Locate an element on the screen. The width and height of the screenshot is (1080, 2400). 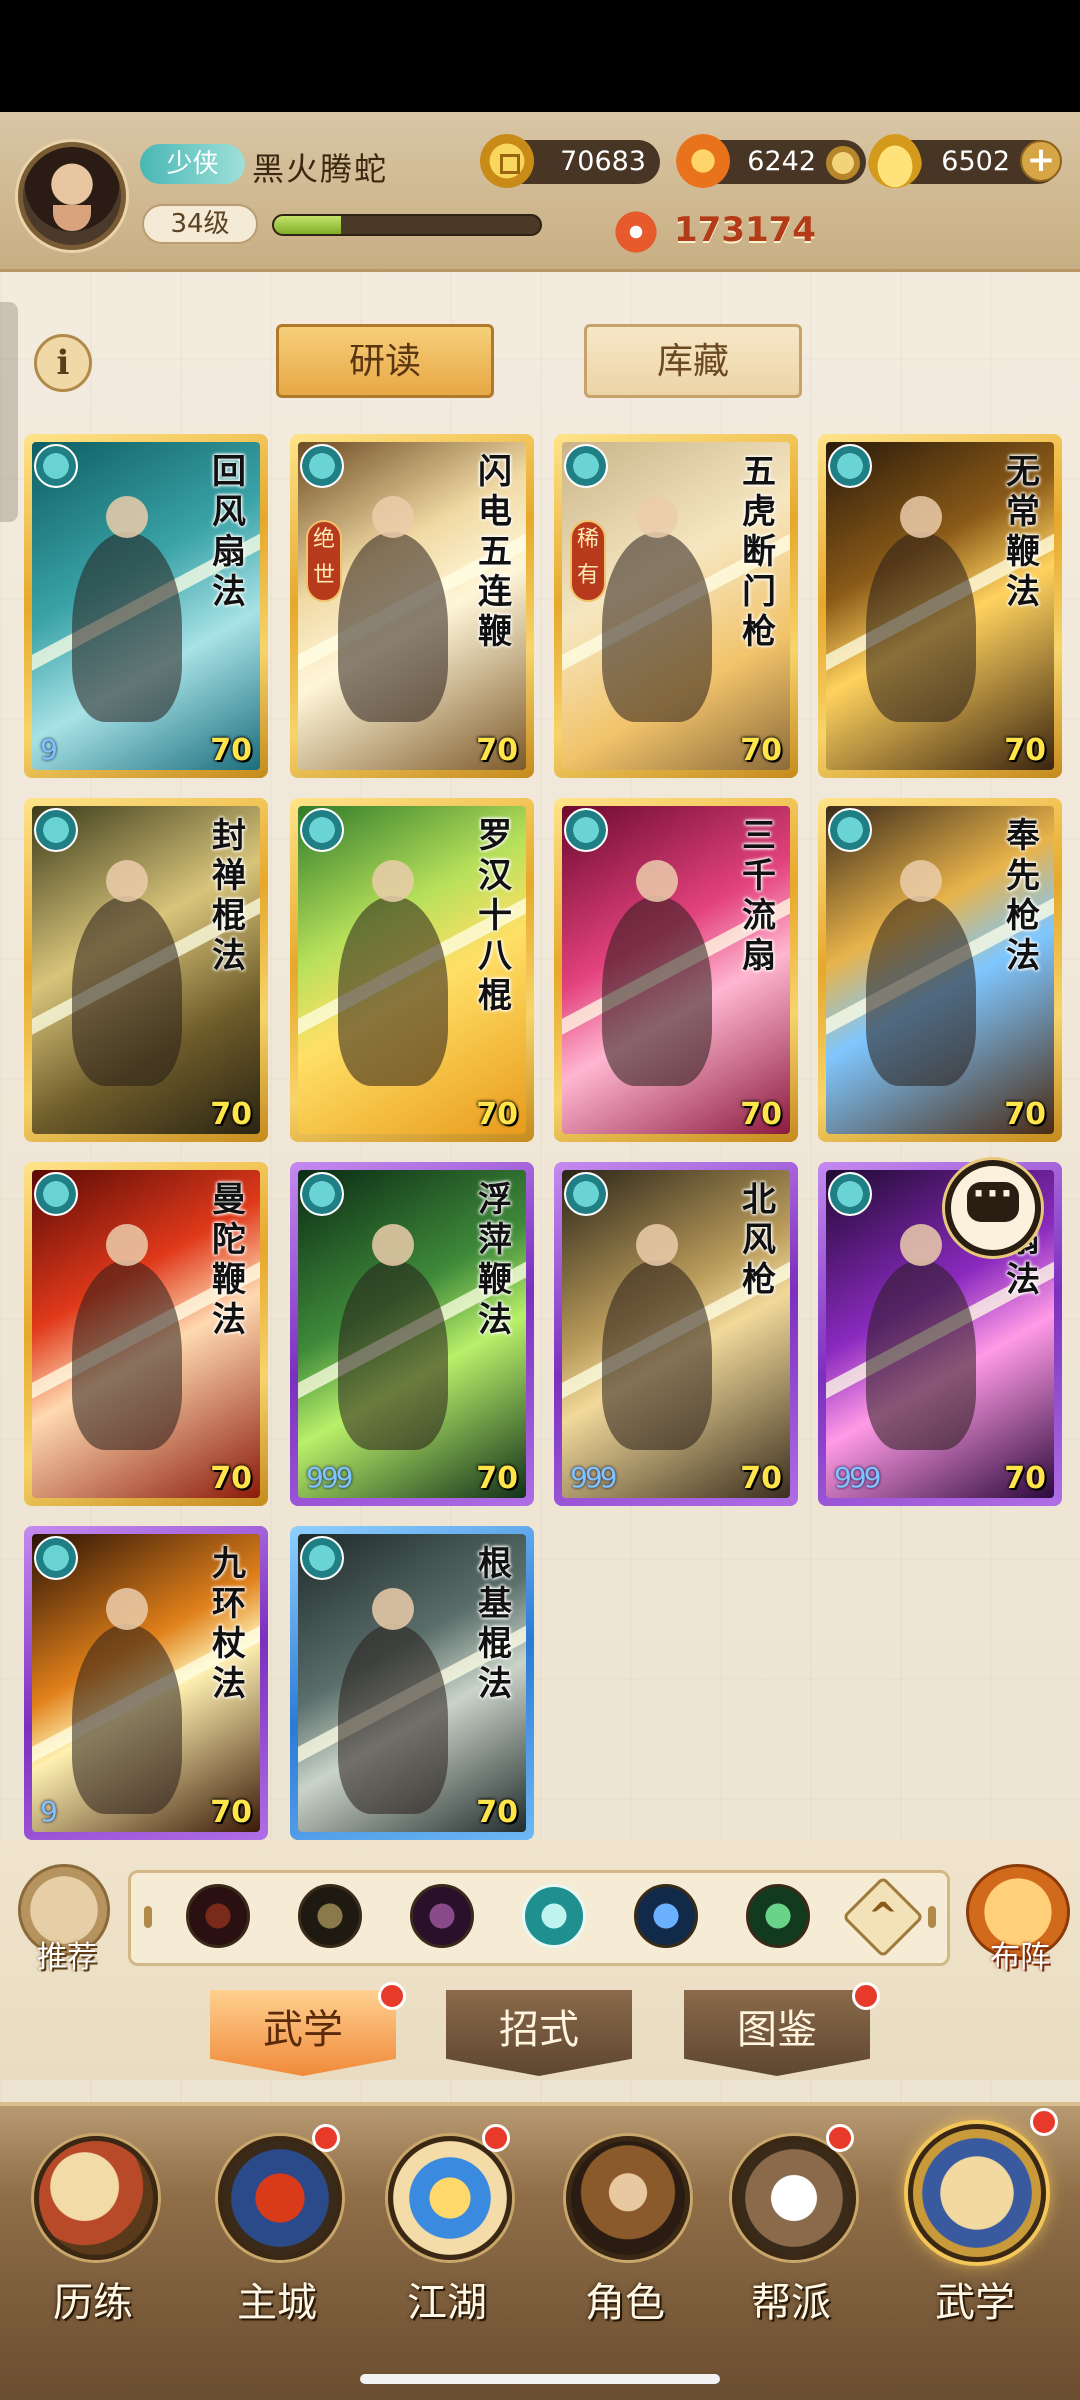
rarity-tag: 绝世 is located at coordinates (324, 561).